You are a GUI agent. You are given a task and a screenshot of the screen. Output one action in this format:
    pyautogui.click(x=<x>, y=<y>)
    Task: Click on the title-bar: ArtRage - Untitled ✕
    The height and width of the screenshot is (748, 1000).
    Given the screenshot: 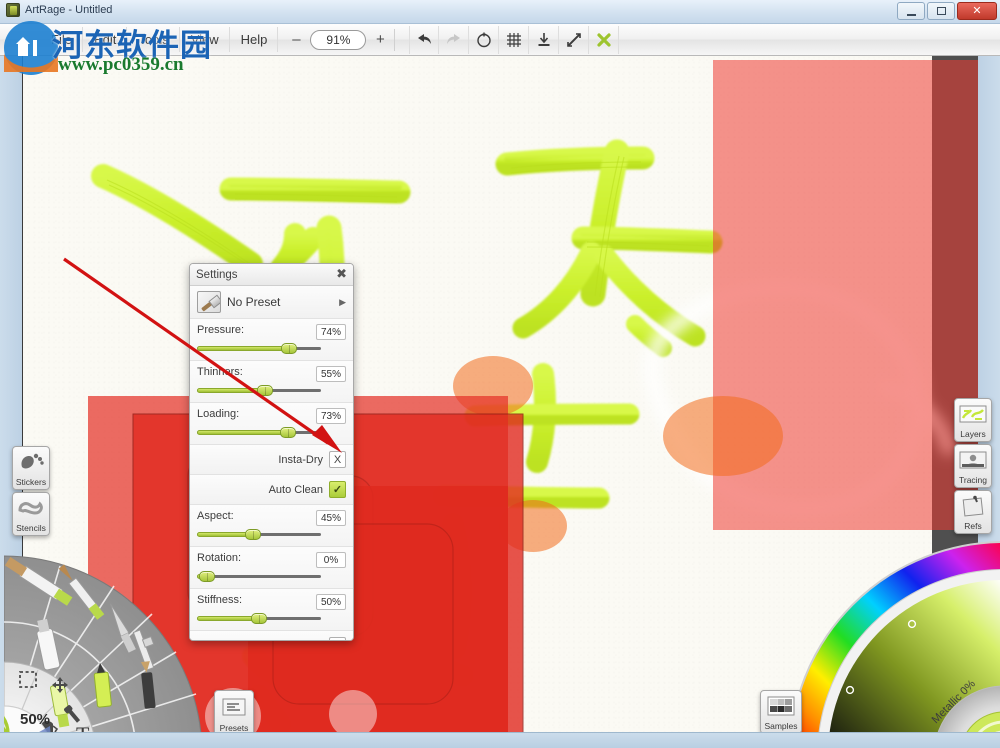 What is the action you would take?
    pyautogui.click(x=500, y=12)
    